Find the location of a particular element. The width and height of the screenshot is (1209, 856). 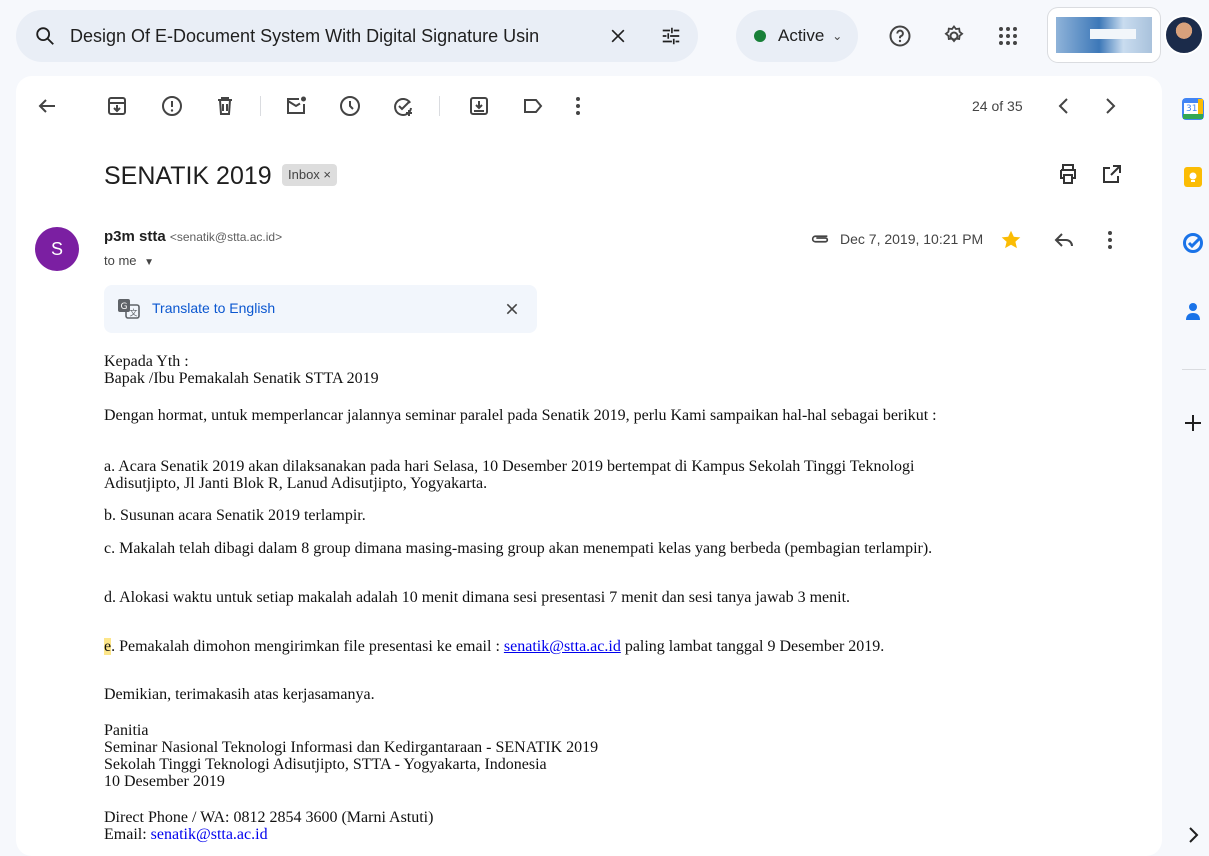

label-icon is located at coordinates (533, 106).